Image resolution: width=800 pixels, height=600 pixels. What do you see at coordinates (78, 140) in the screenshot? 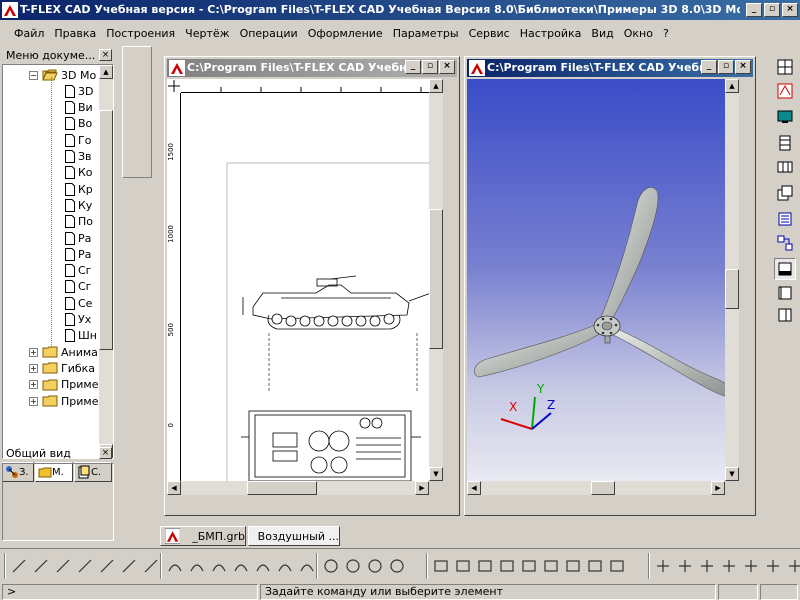
I see `tree-item: Го` at bounding box center [78, 140].